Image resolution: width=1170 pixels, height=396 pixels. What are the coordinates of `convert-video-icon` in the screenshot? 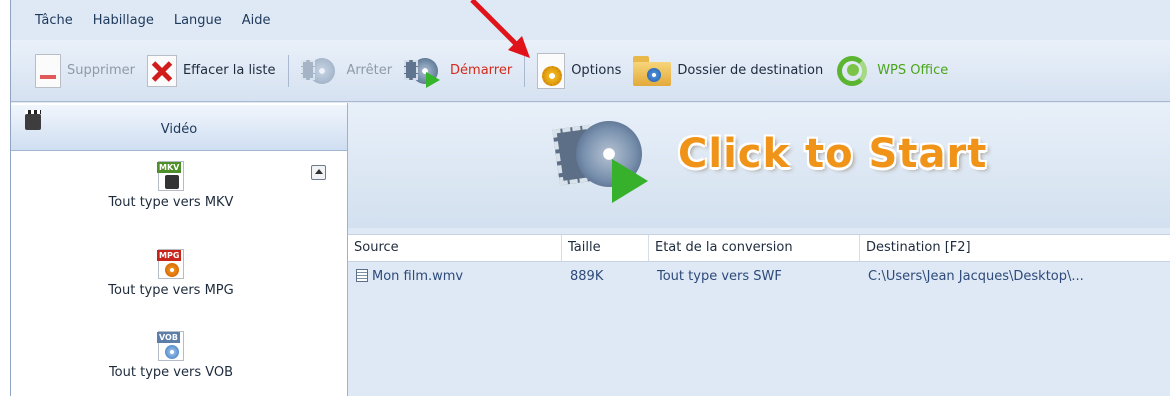 It's located at (604, 162).